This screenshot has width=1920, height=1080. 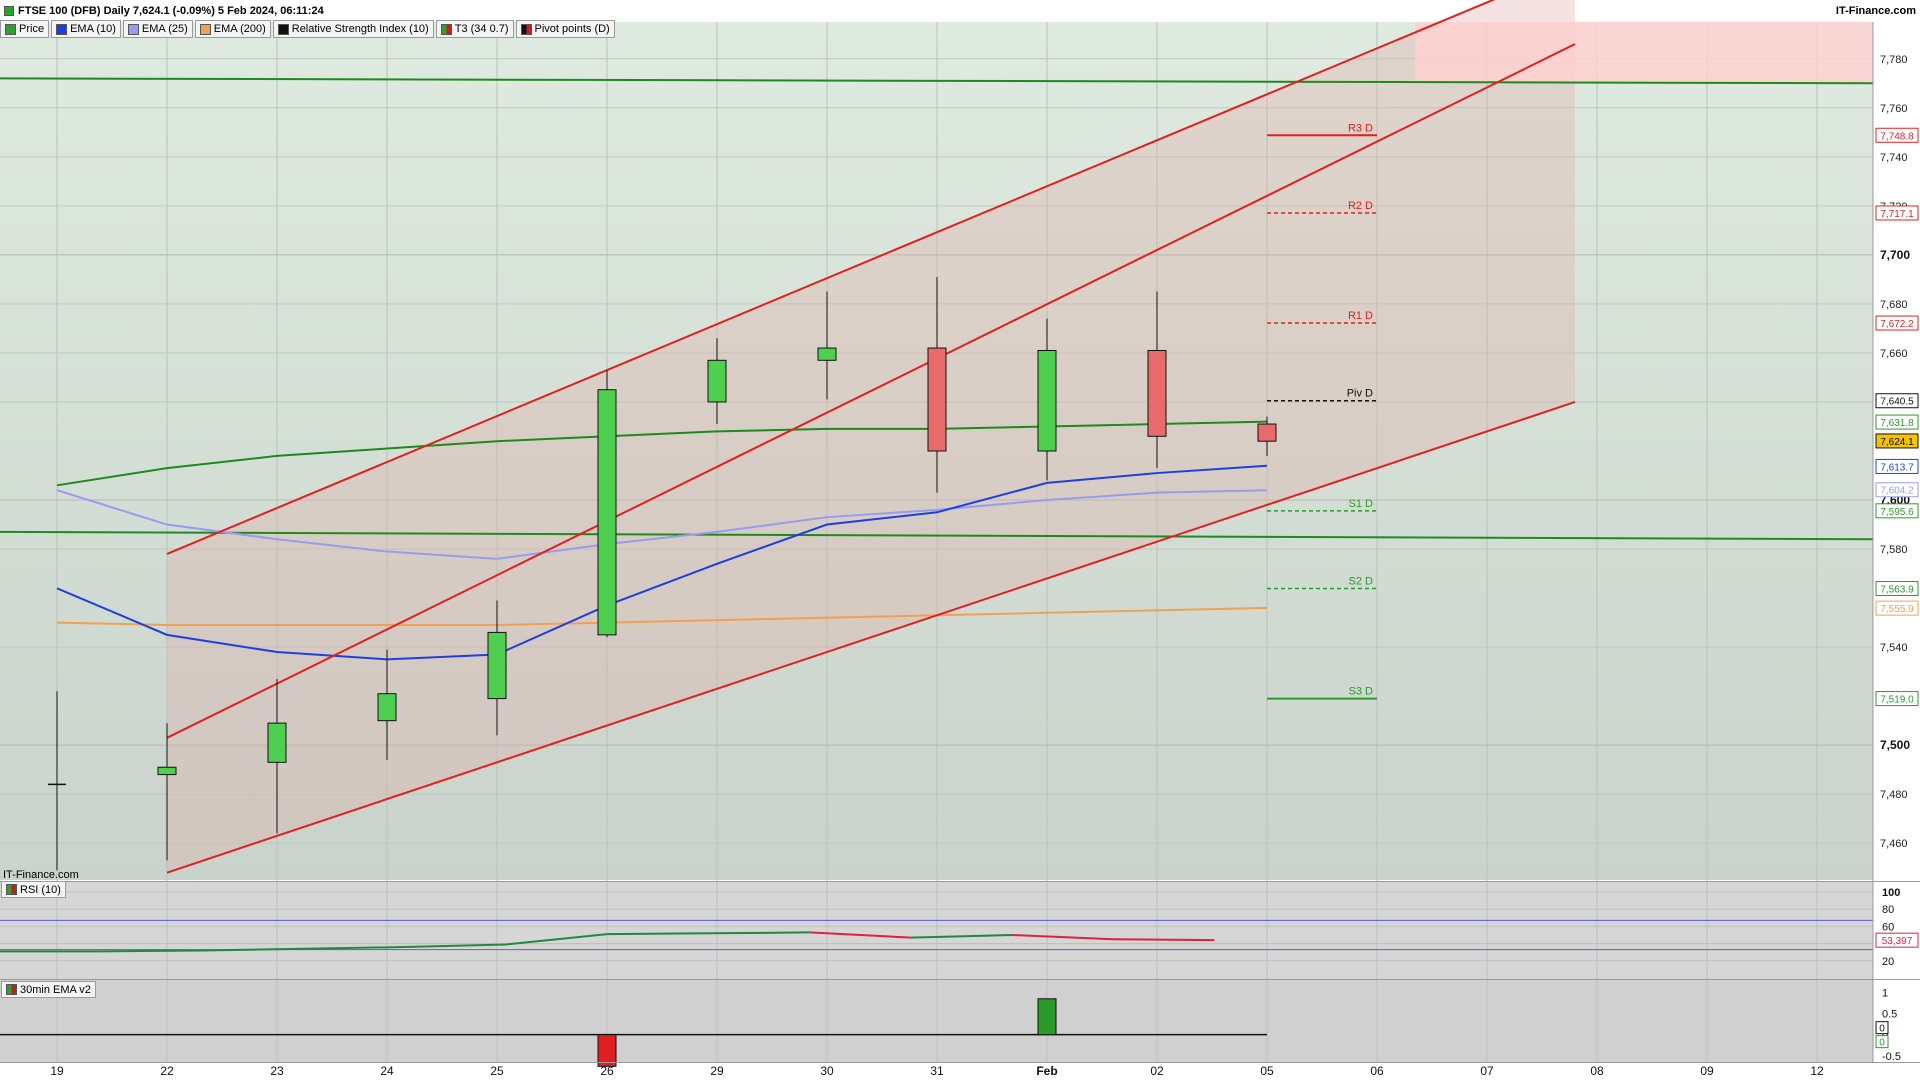 What do you see at coordinates (1894, 550) in the screenshot?
I see `y-tick-label: 7,580` at bounding box center [1894, 550].